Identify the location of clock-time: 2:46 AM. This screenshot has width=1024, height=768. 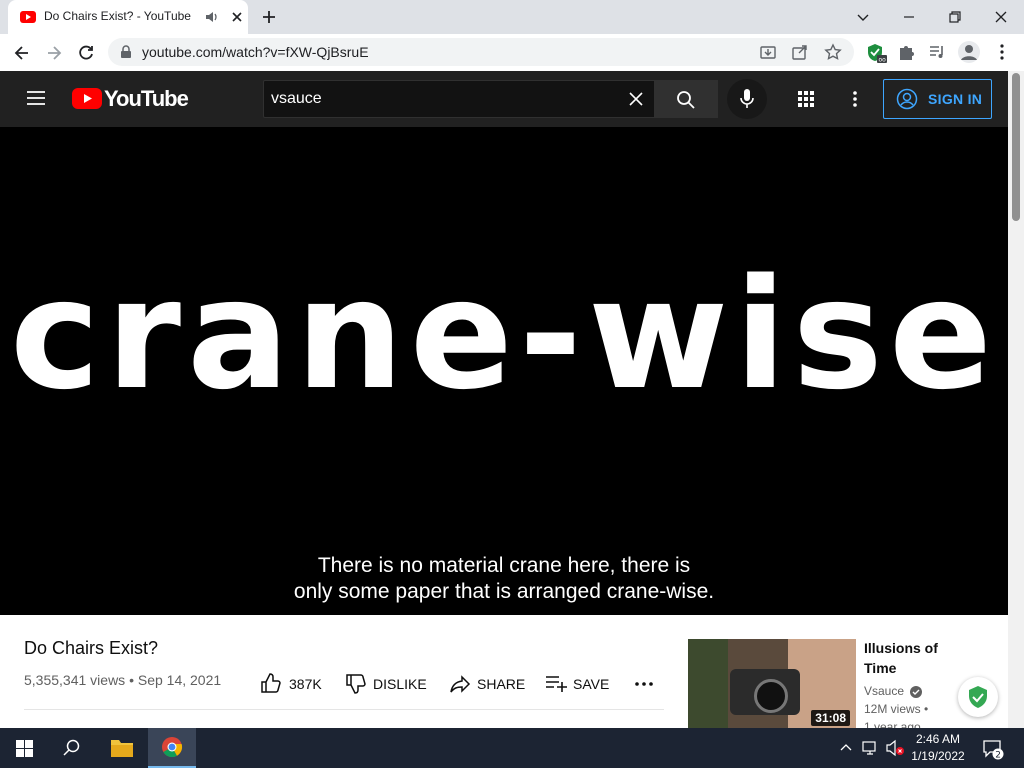
(938, 739).